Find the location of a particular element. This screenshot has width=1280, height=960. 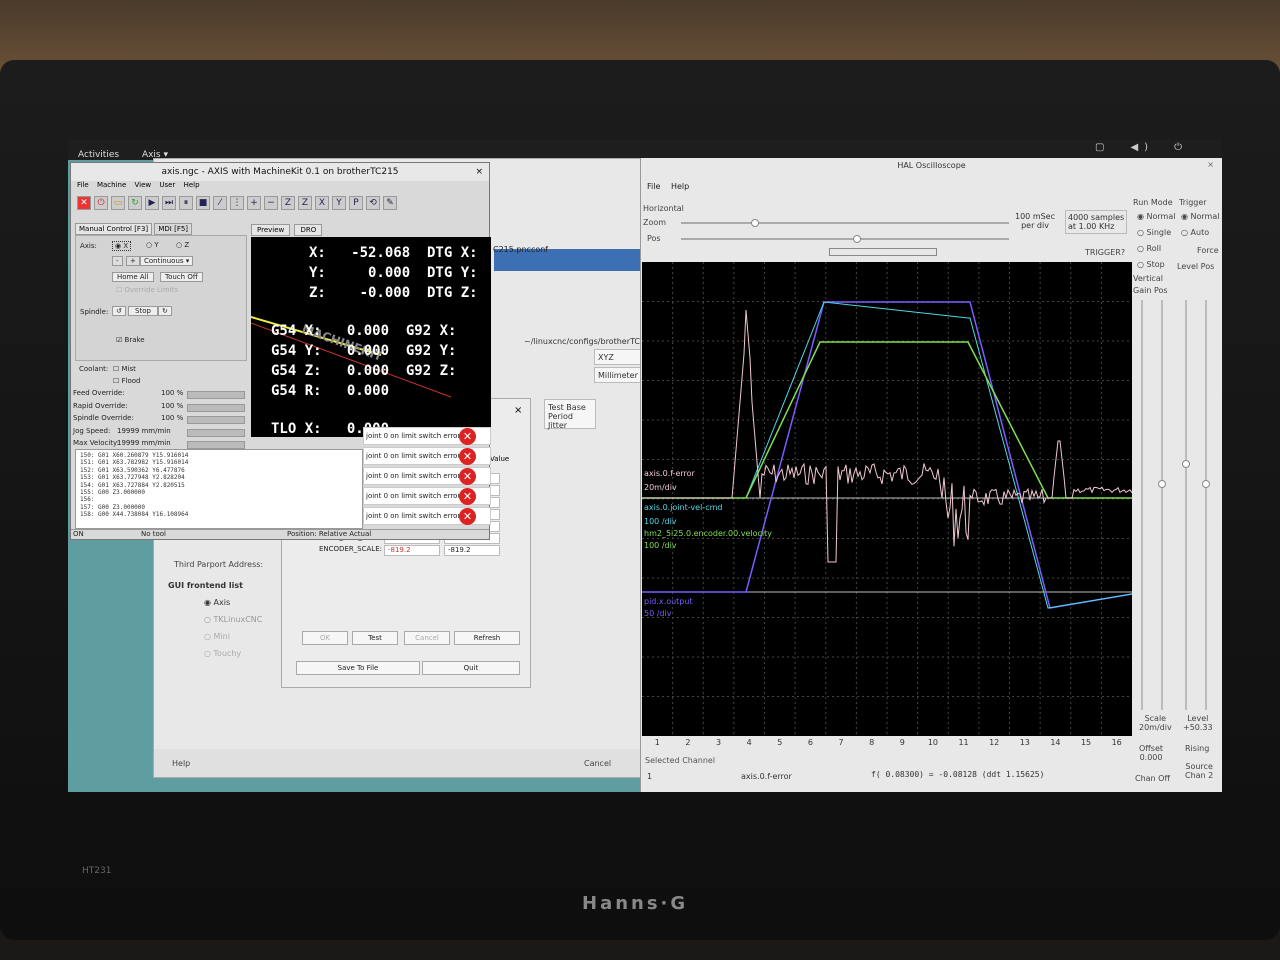

flood-checkbox: ☐ Flood is located at coordinates (127, 381).